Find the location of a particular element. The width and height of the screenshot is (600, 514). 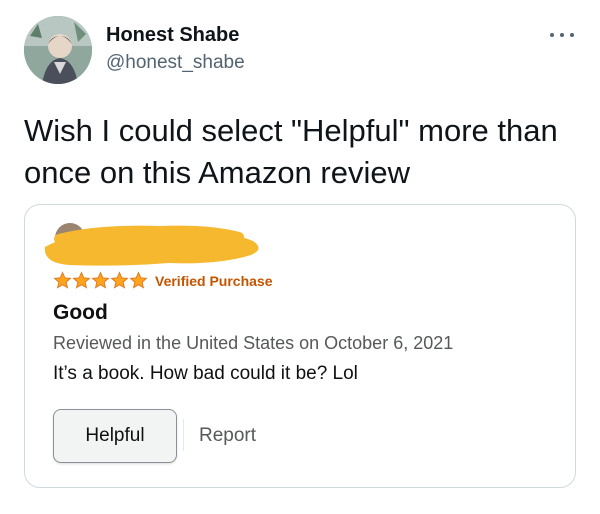

user-handle: @honest_shabe is located at coordinates (175, 63).